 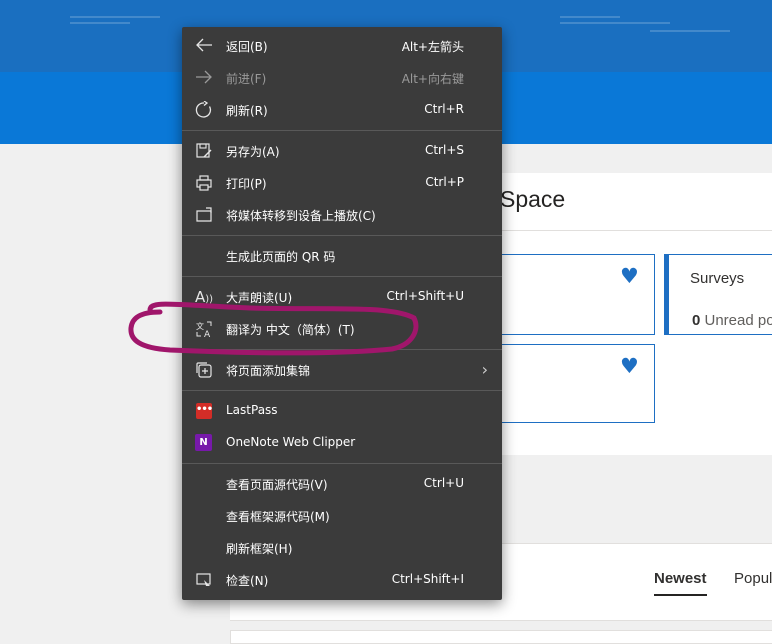 I want to click on menu-item-add-to-collections: 将页面添加集锦 ›, so click(x=342, y=370).